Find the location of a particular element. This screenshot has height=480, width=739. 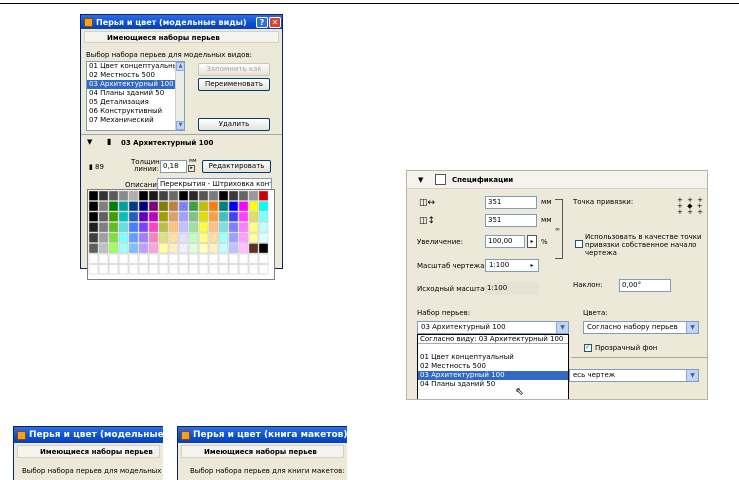

zoom-input: 100,00 is located at coordinates (505, 241).